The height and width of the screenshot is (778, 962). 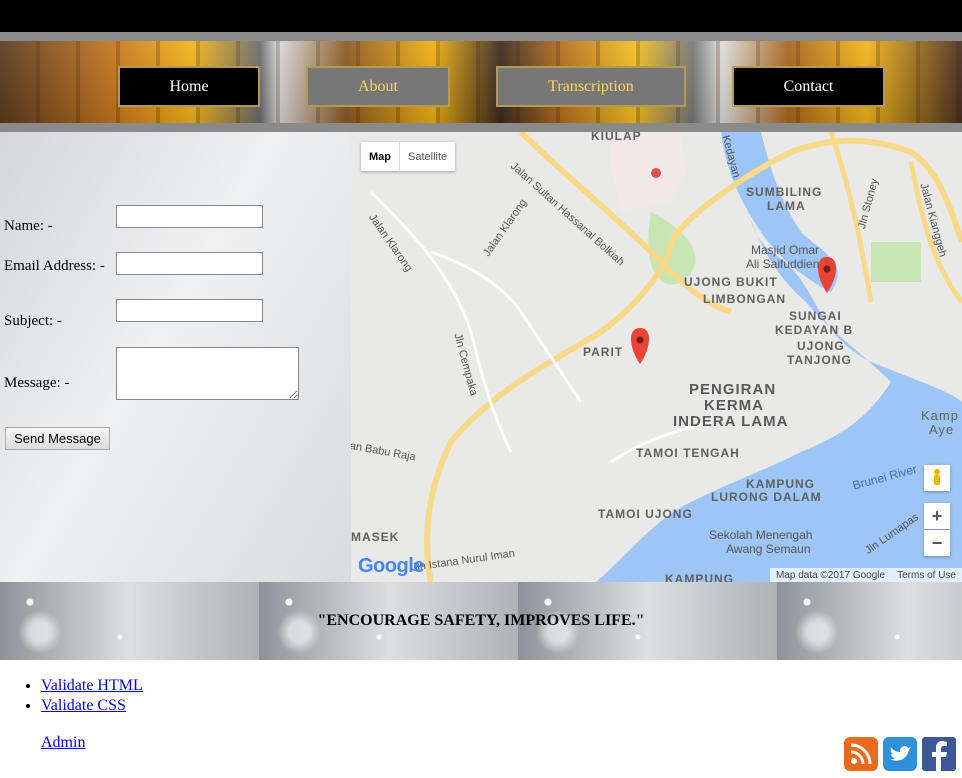 I want to click on message-label: Message: -, so click(x=37, y=383).